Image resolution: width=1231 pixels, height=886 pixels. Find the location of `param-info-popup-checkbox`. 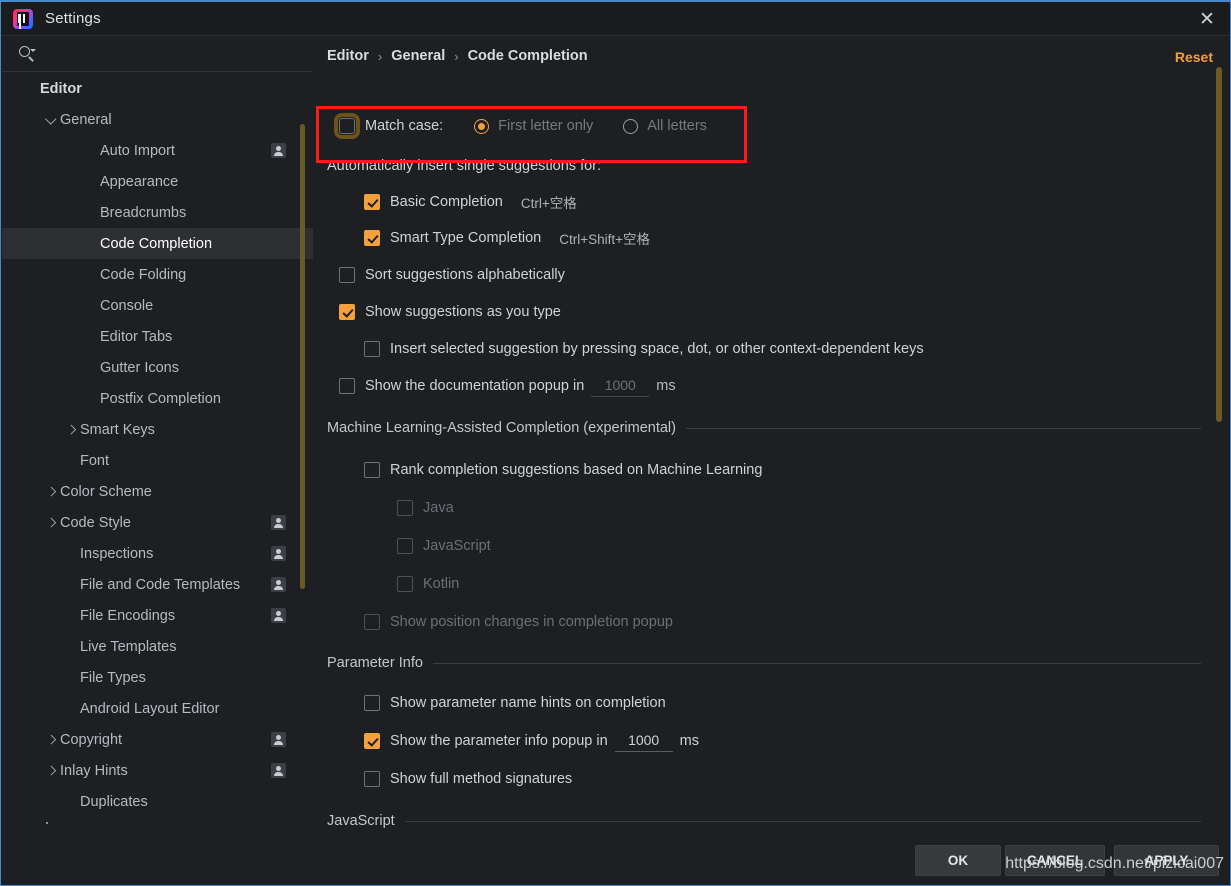

param-info-popup-checkbox is located at coordinates (372, 741).